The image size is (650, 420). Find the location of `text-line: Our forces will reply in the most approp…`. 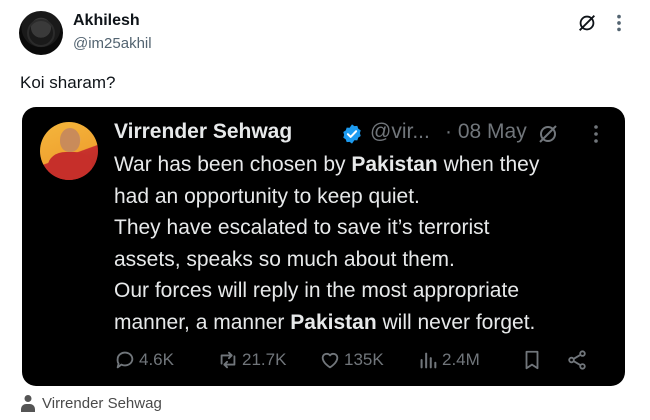

text-line: Our forces will reply in the most approp… is located at coordinates (316, 290).